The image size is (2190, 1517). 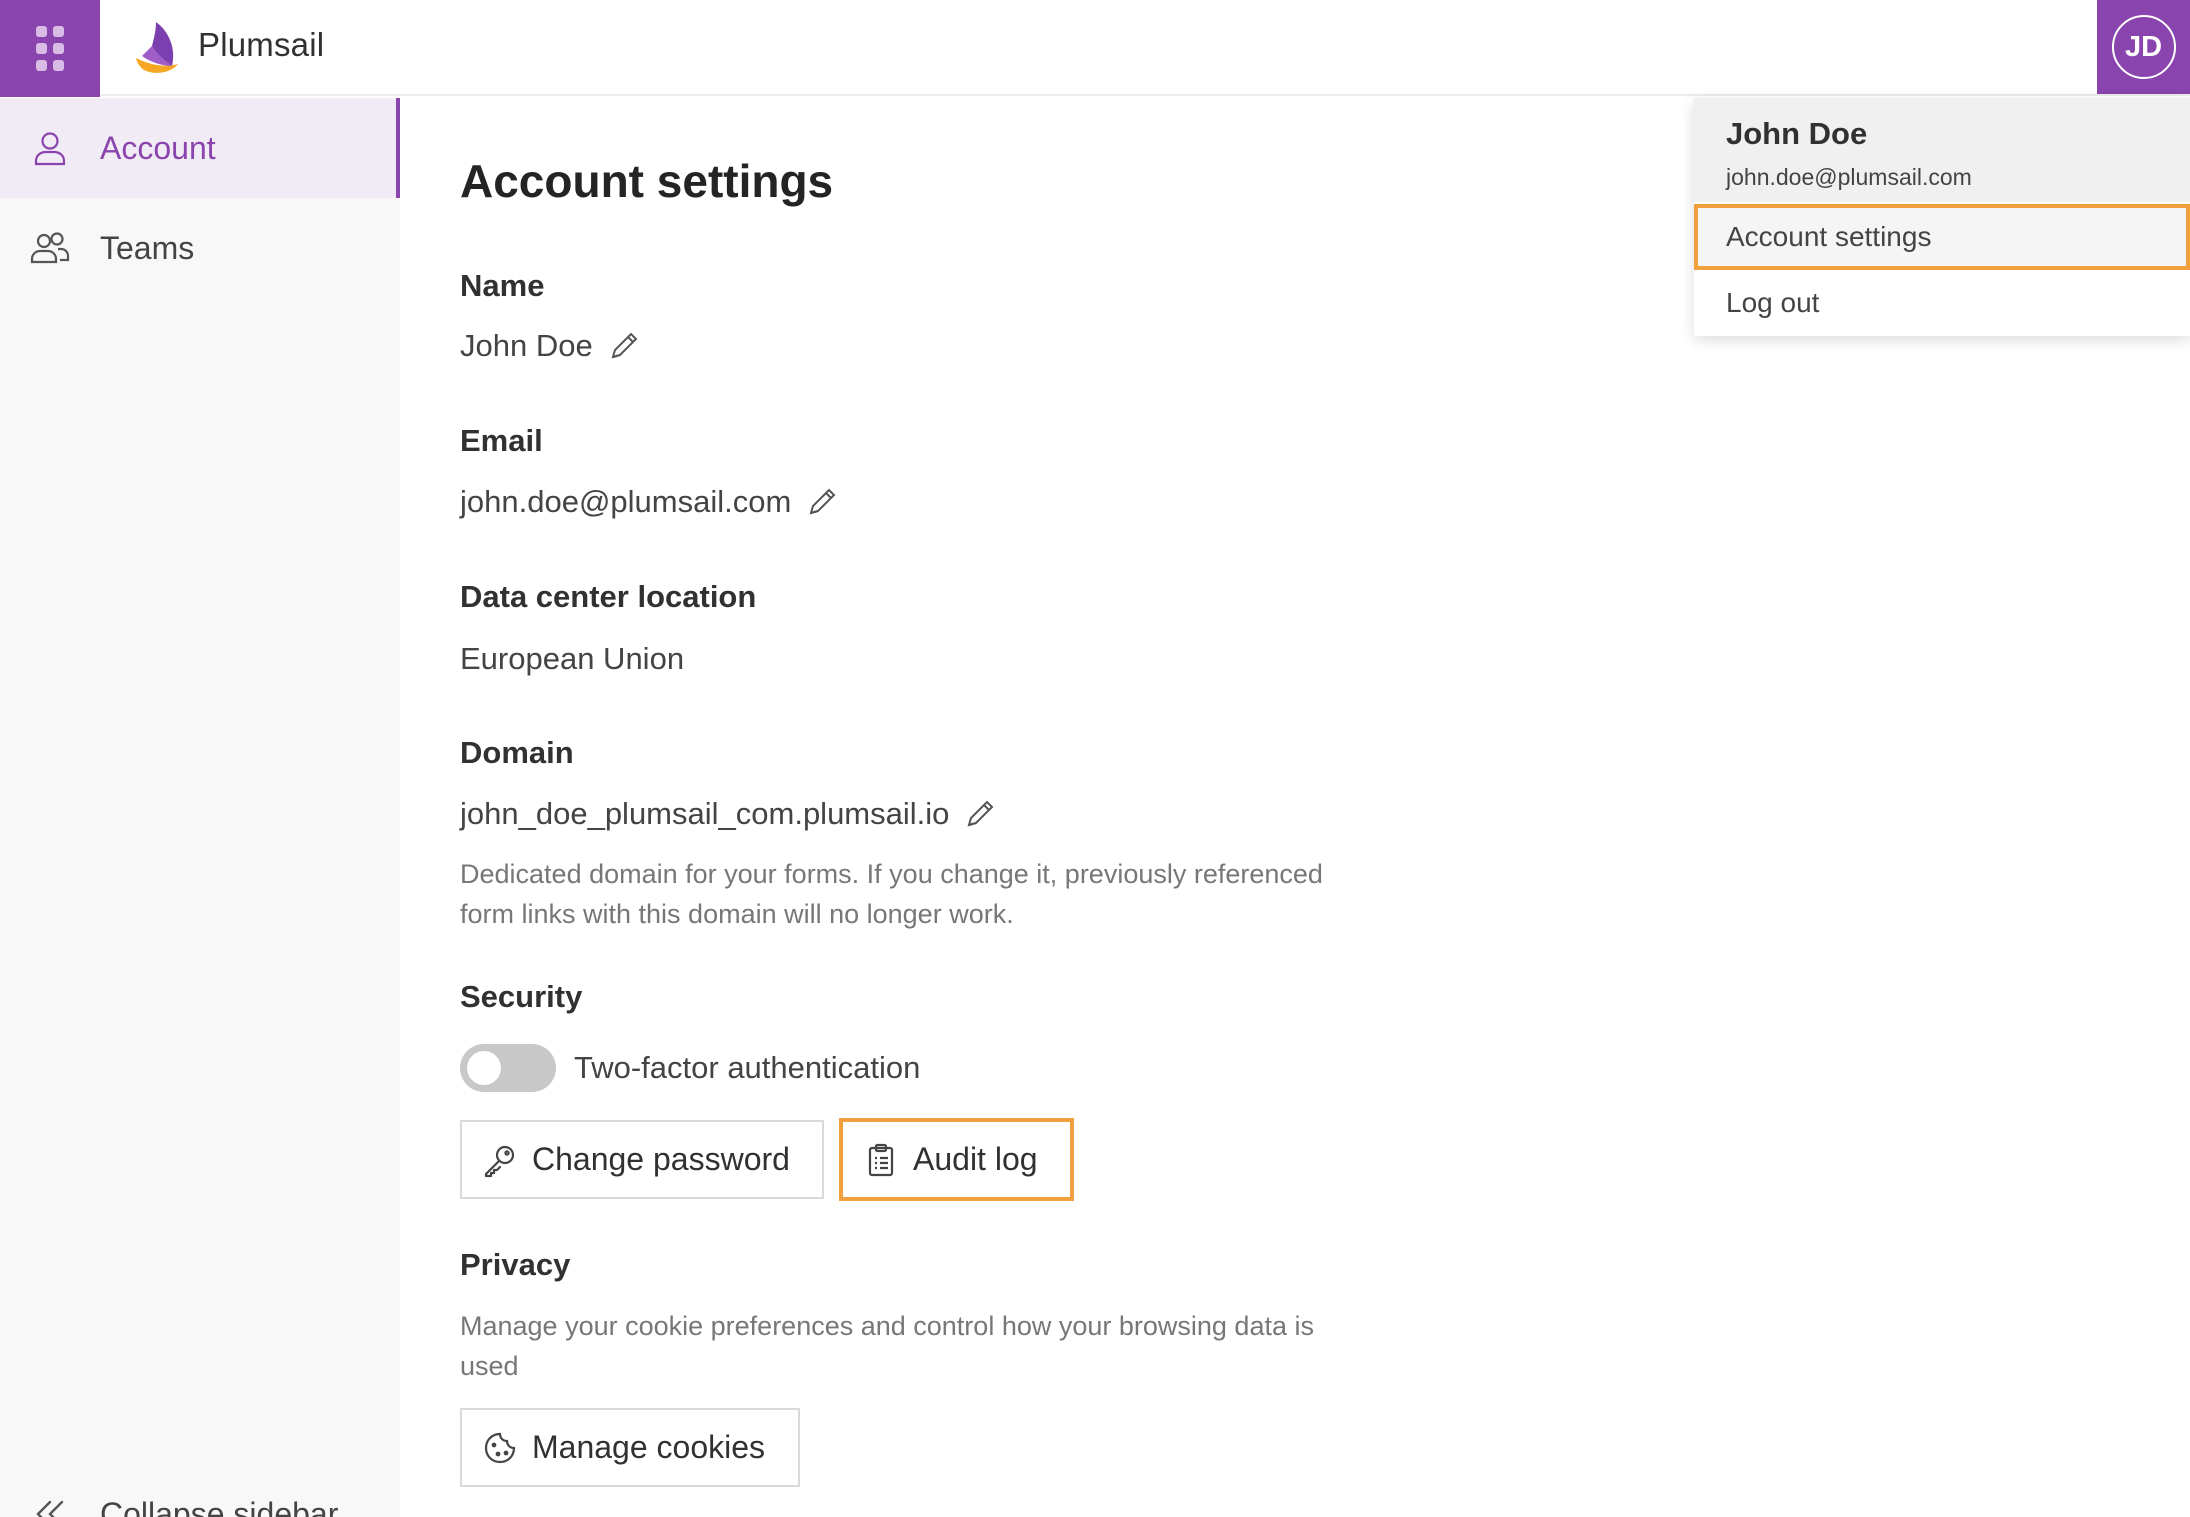 I want to click on two-factor-label: Two-factor authentication, so click(x=747, y=1067).